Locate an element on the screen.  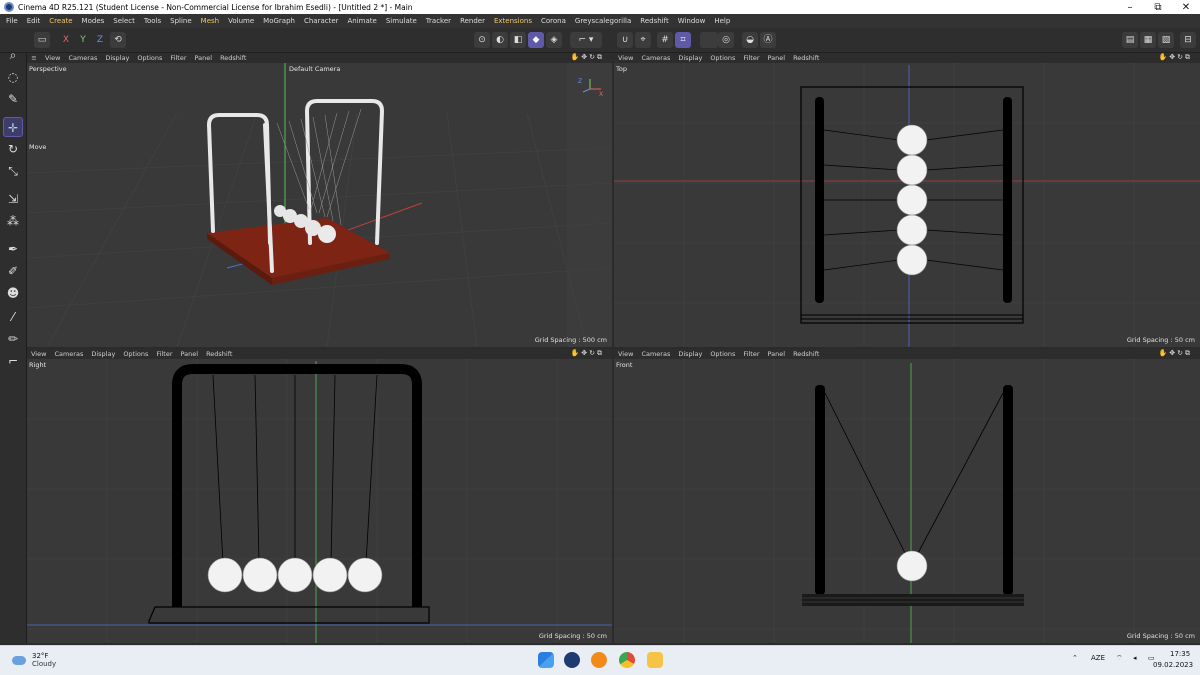
menu-modes: Modes is located at coordinates (94, 21).